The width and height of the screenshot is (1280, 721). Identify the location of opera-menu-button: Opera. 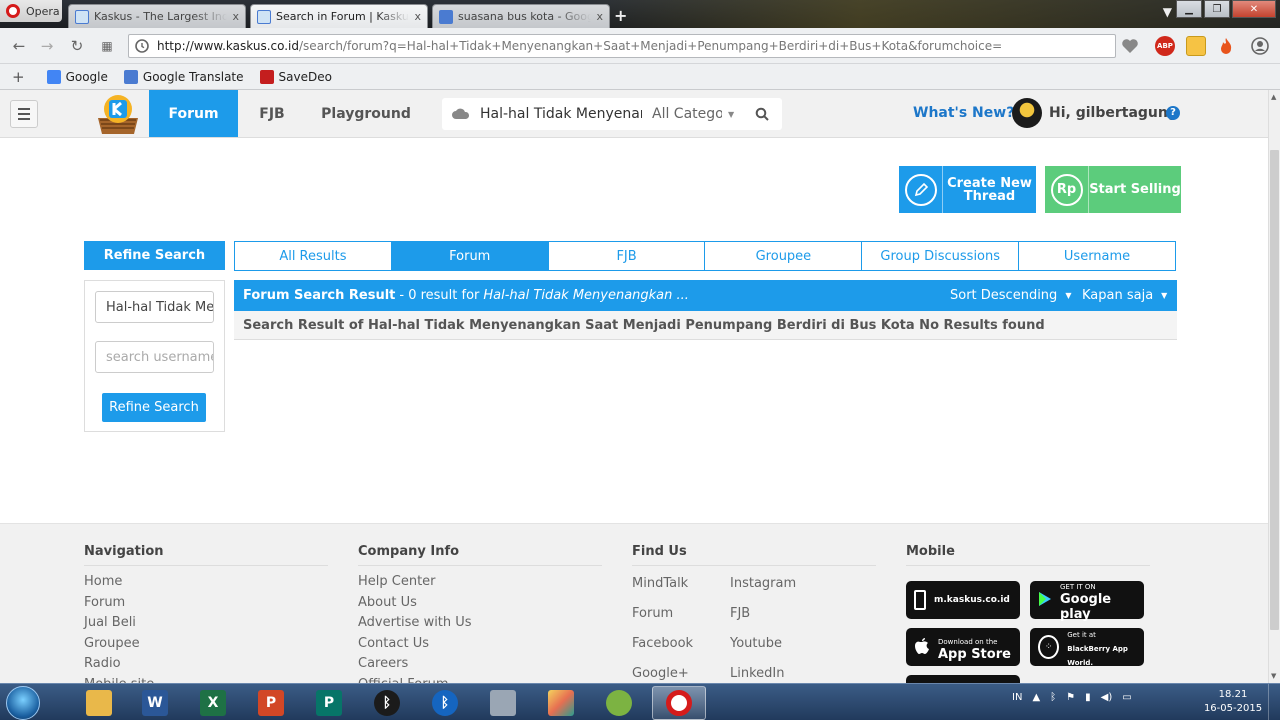
(31, 11).